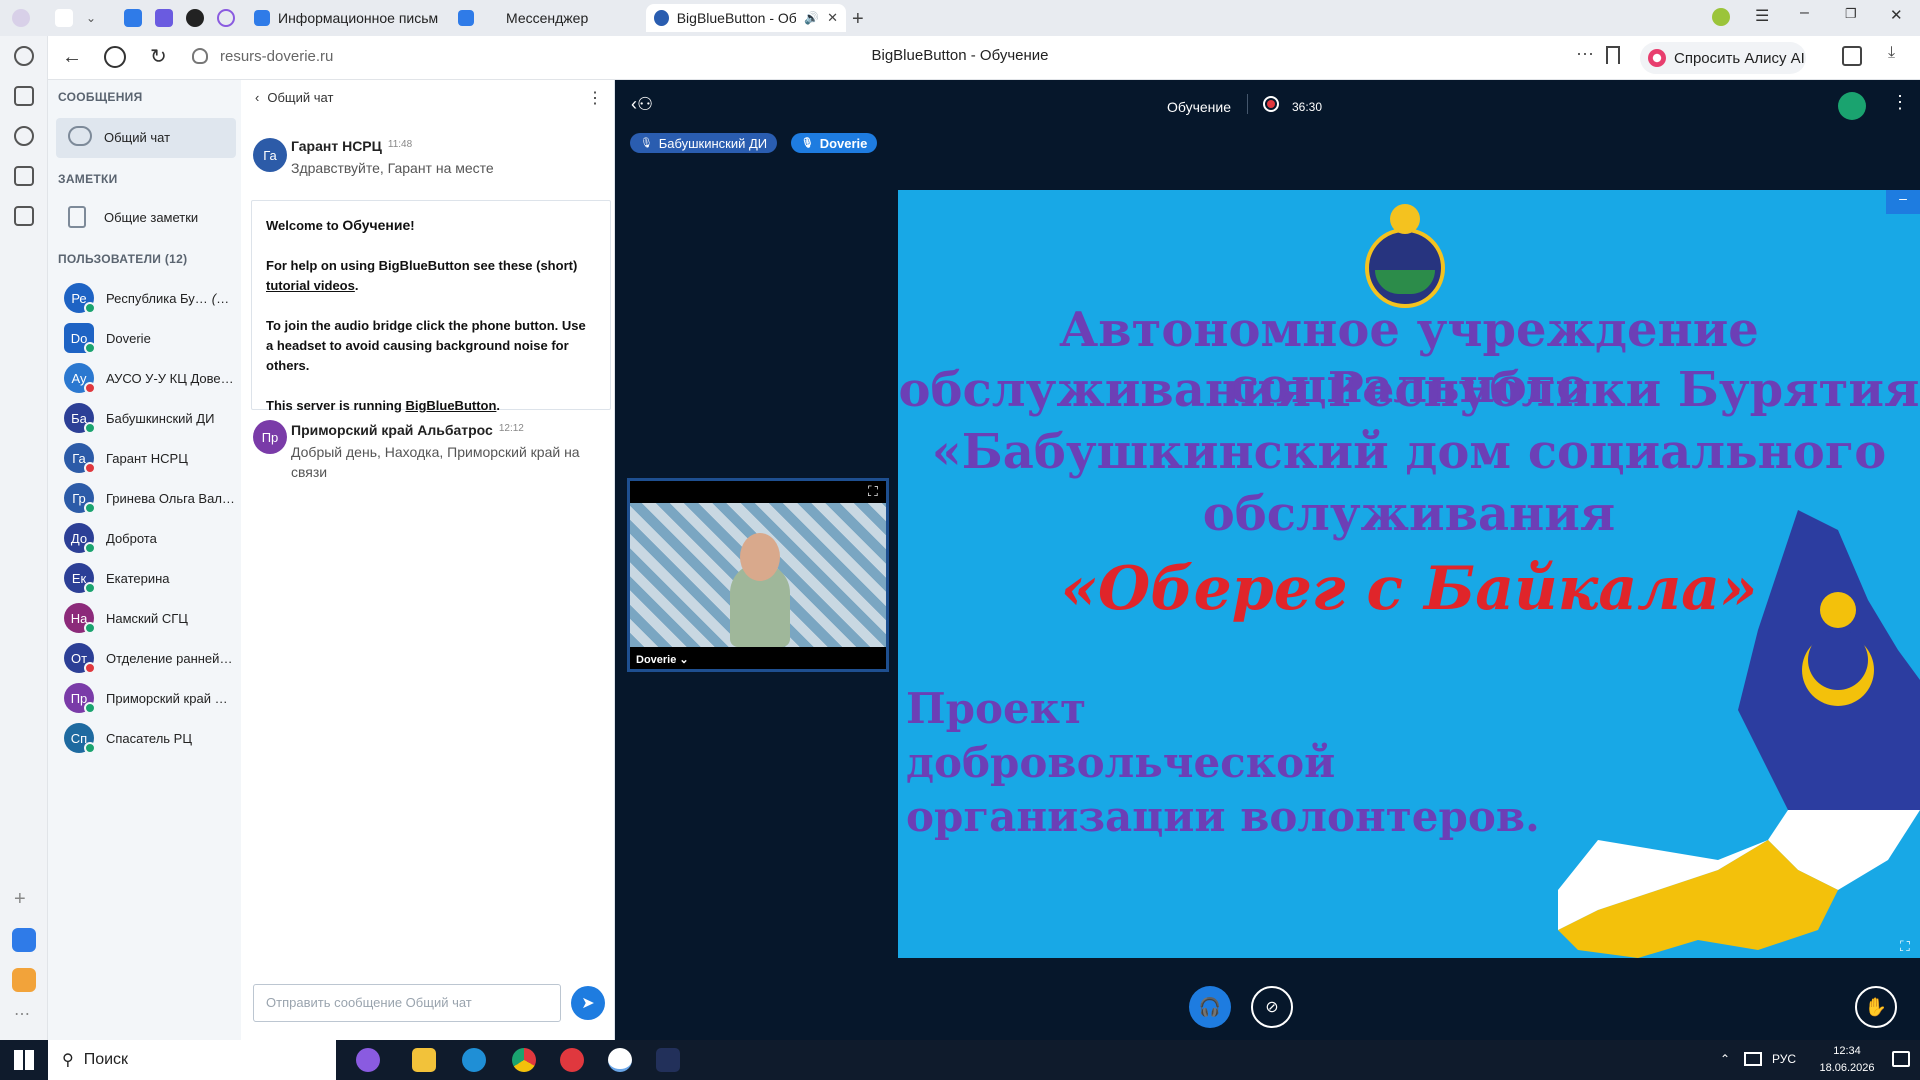  What do you see at coordinates (144, 298) in the screenshot?
I see `user-list-item: РеРеспублика Бу…(Вы)` at bounding box center [144, 298].